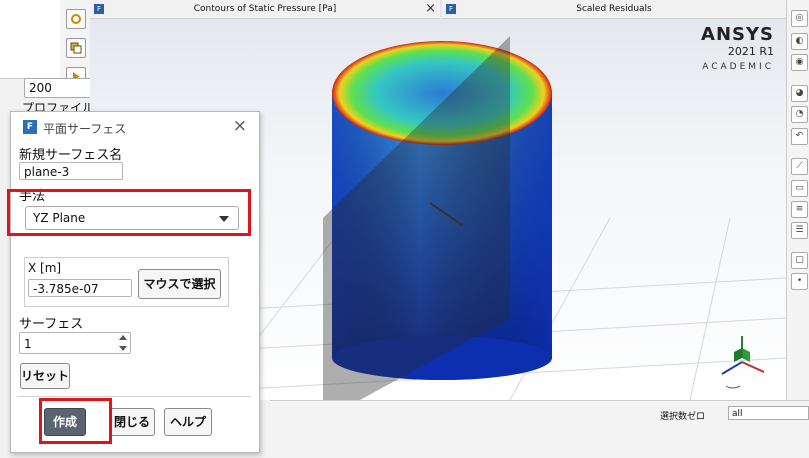 This screenshot has height=458, width=809. Describe the element at coordinates (743, 362) in the screenshot. I see `axis-triad-icon` at that location.